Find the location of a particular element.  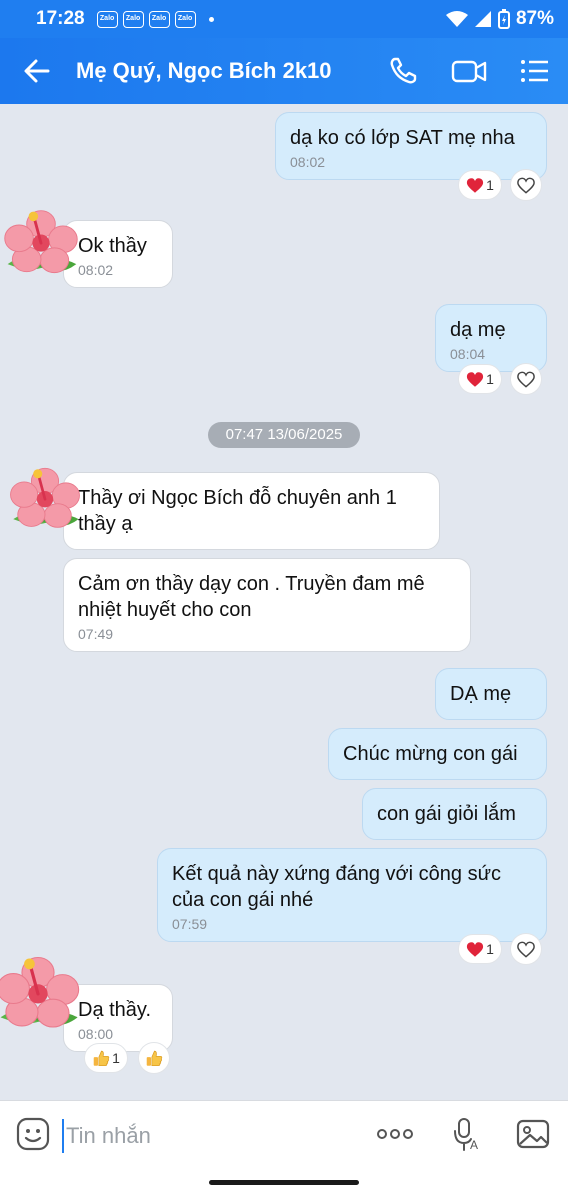

message-bubble-outgoing: dạ ko có lớp SAT mẹ nha 08:02 is located at coordinates (411, 146).